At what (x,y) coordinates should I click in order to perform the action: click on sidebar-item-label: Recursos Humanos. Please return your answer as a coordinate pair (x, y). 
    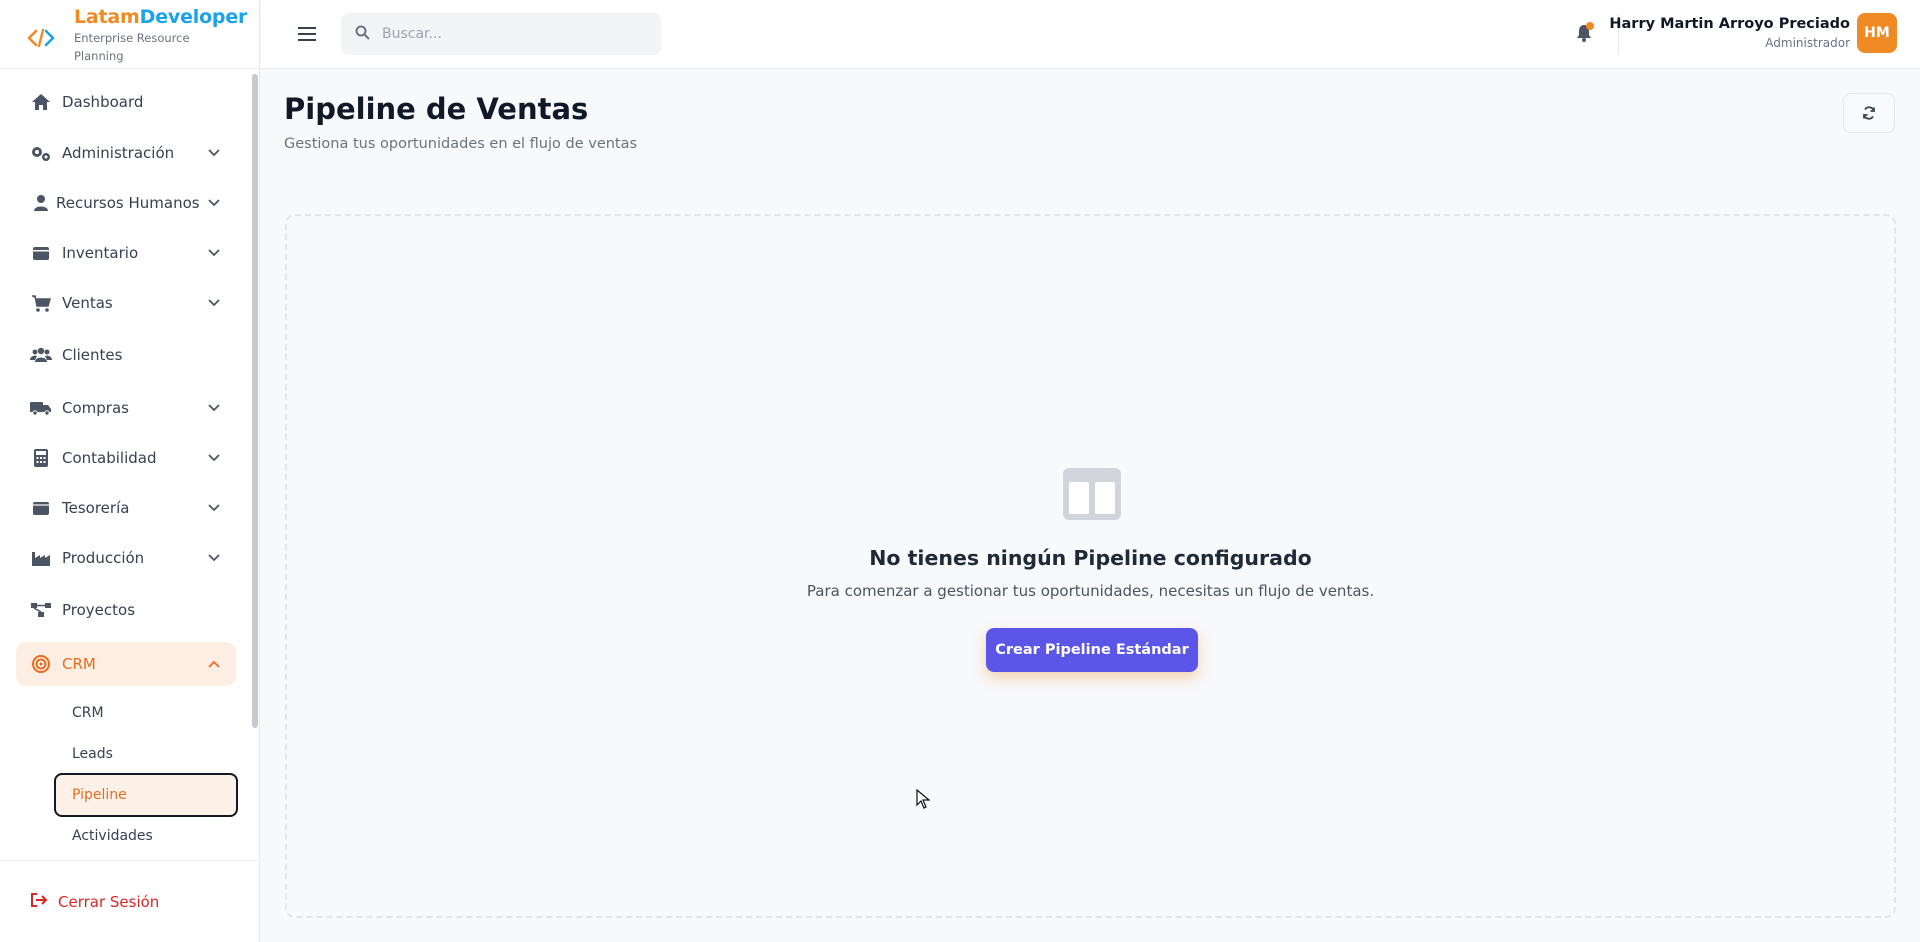
    Looking at the image, I should click on (128, 203).